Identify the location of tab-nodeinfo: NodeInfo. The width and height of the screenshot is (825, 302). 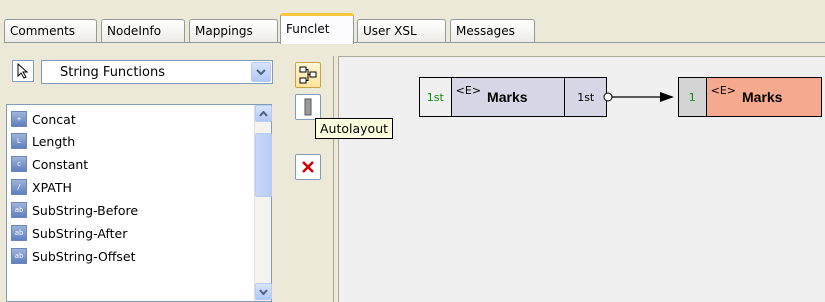
(143, 31).